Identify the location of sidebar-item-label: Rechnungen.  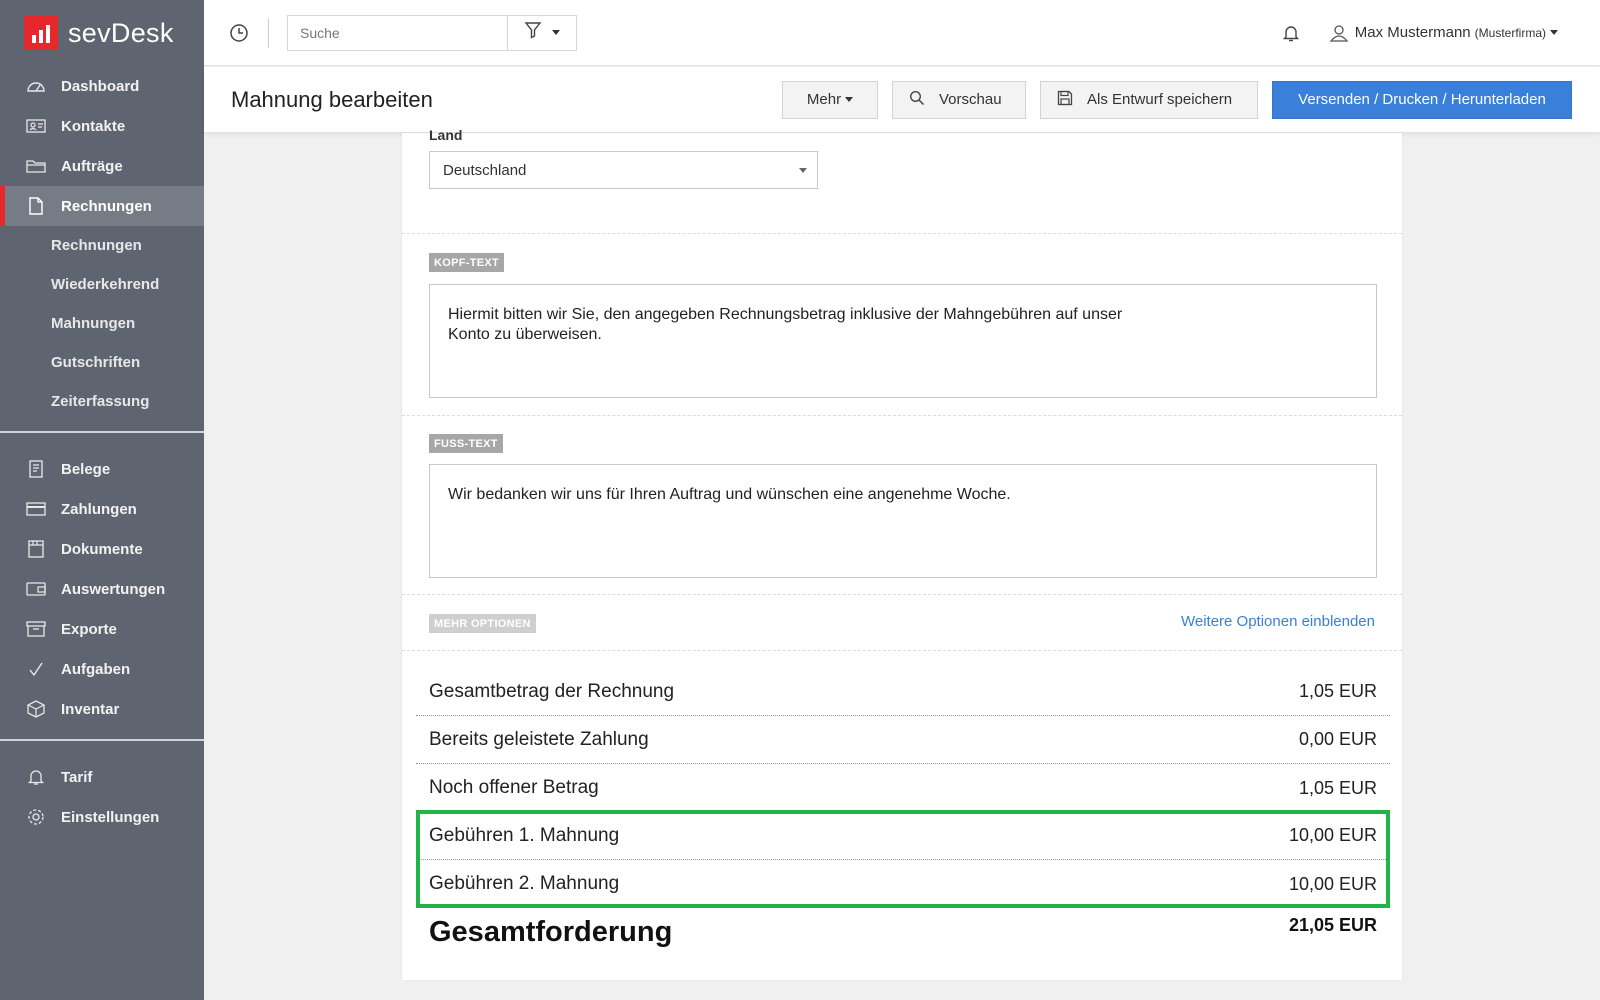
(106, 206).